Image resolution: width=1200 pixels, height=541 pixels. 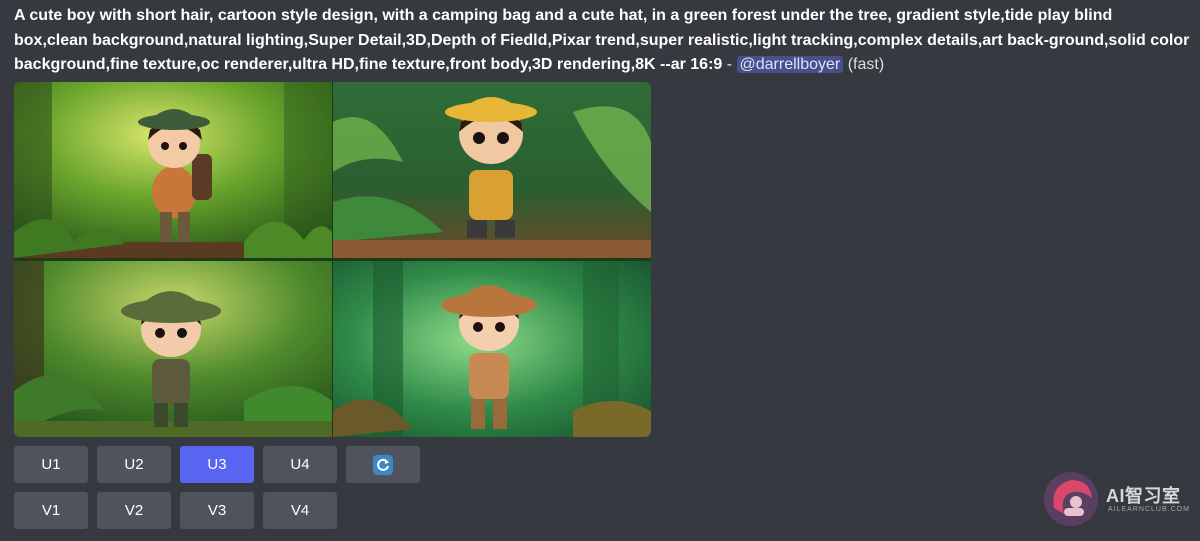 What do you see at coordinates (1071, 499) in the screenshot?
I see `watermark-logo-icon` at bounding box center [1071, 499].